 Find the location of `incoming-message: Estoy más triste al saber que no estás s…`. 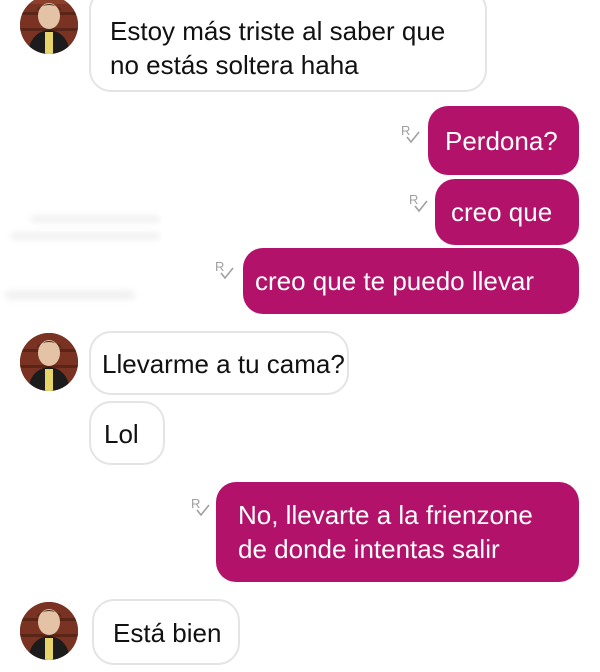

incoming-message: Estoy más triste al saber que no estás s… is located at coordinates (288, 46).